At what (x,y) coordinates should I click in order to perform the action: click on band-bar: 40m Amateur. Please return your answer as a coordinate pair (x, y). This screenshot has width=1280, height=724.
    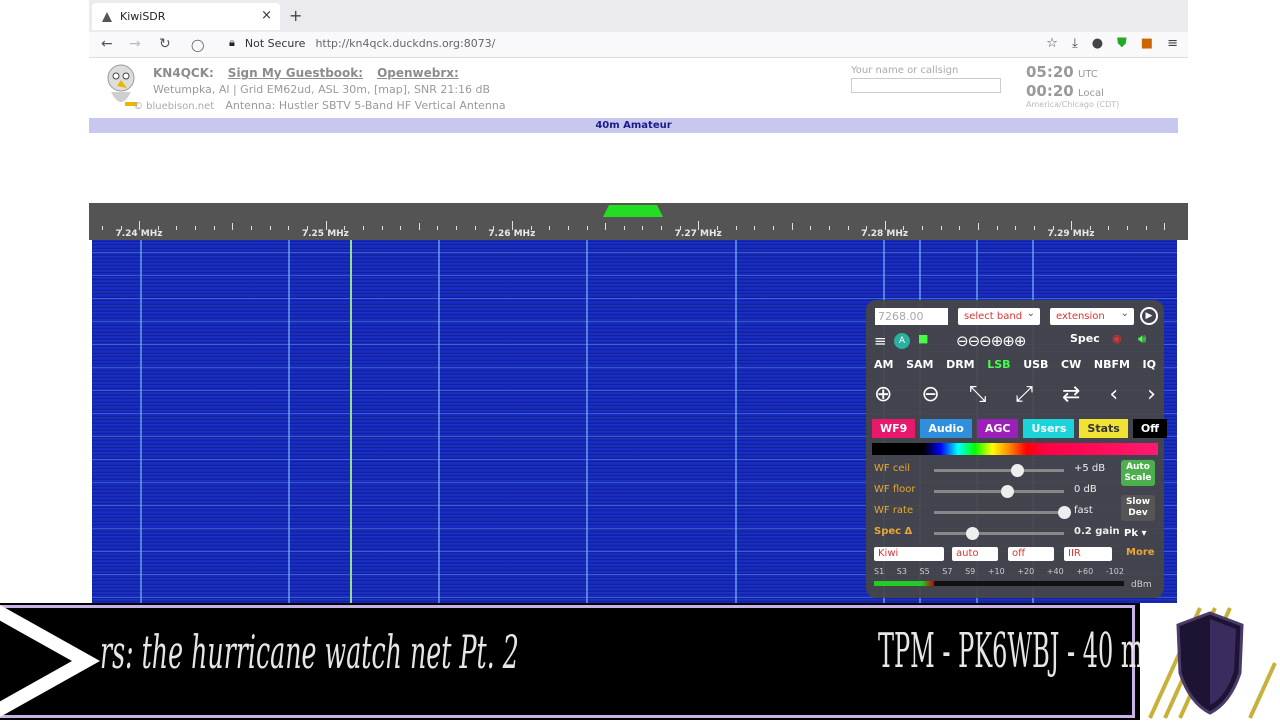
    Looking at the image, I should click on (633, 125).